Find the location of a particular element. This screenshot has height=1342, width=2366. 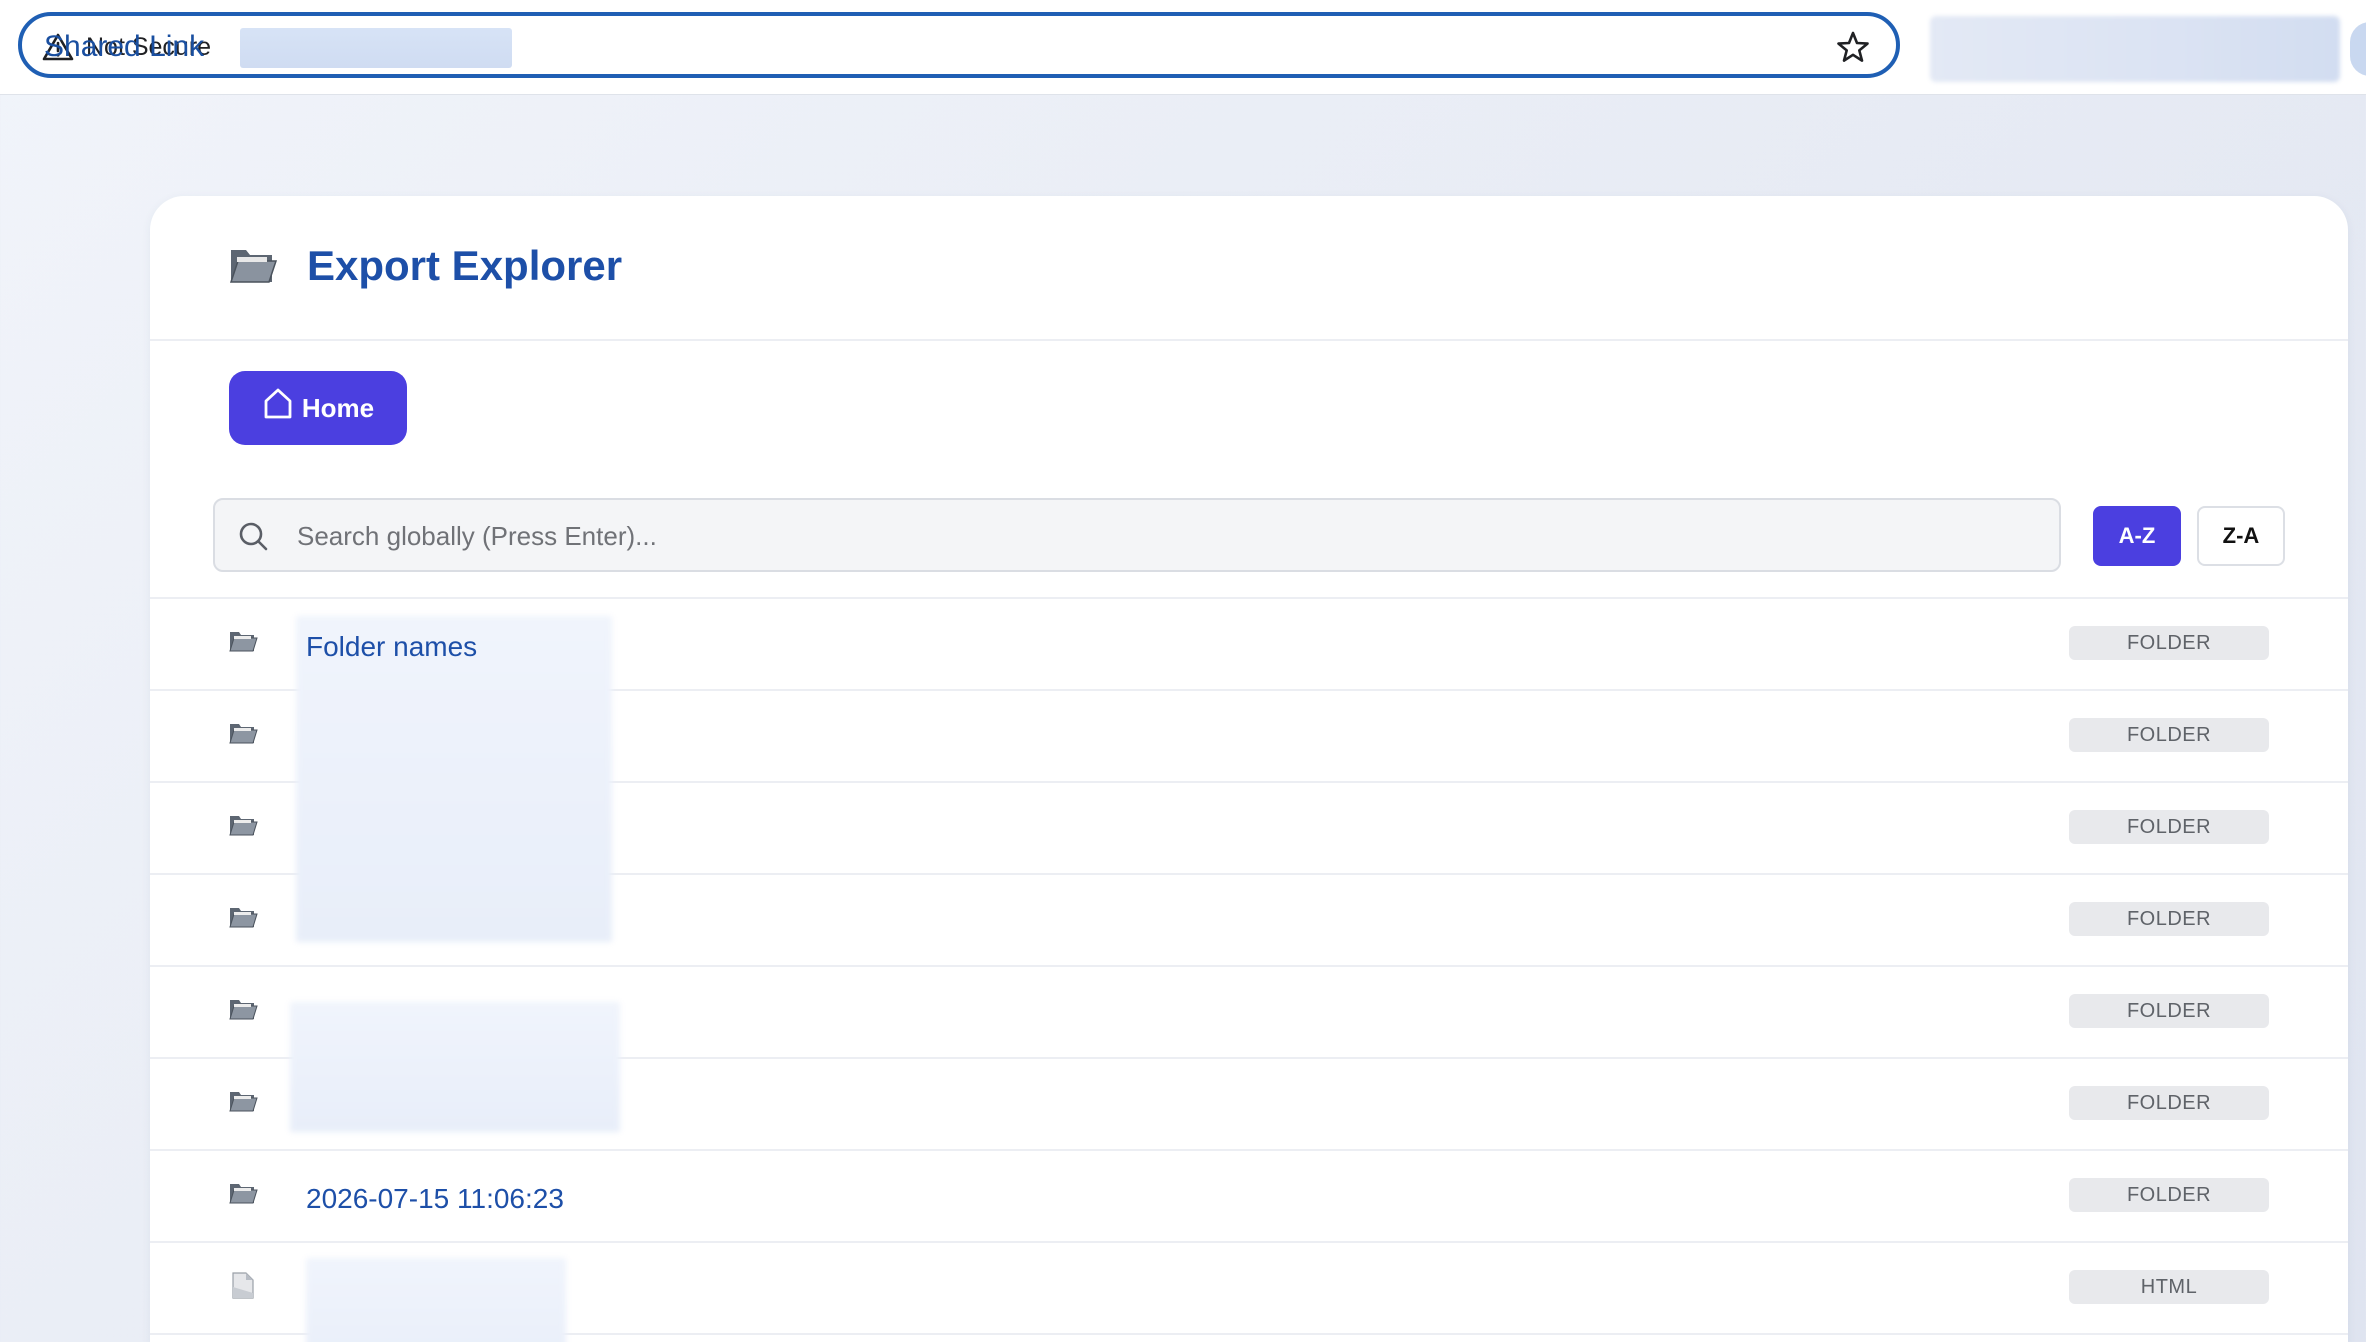

type-badge: HTML is located at coordinates (2169, 1287).